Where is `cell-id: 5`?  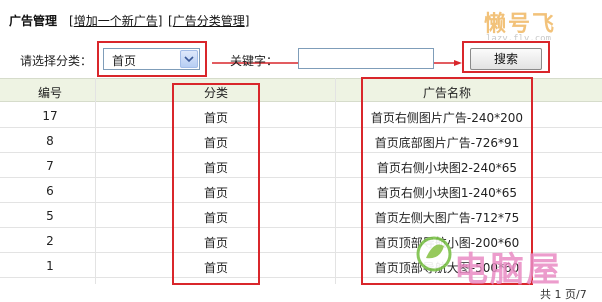 cell-id: 5 is located at coordinates (50, 216).